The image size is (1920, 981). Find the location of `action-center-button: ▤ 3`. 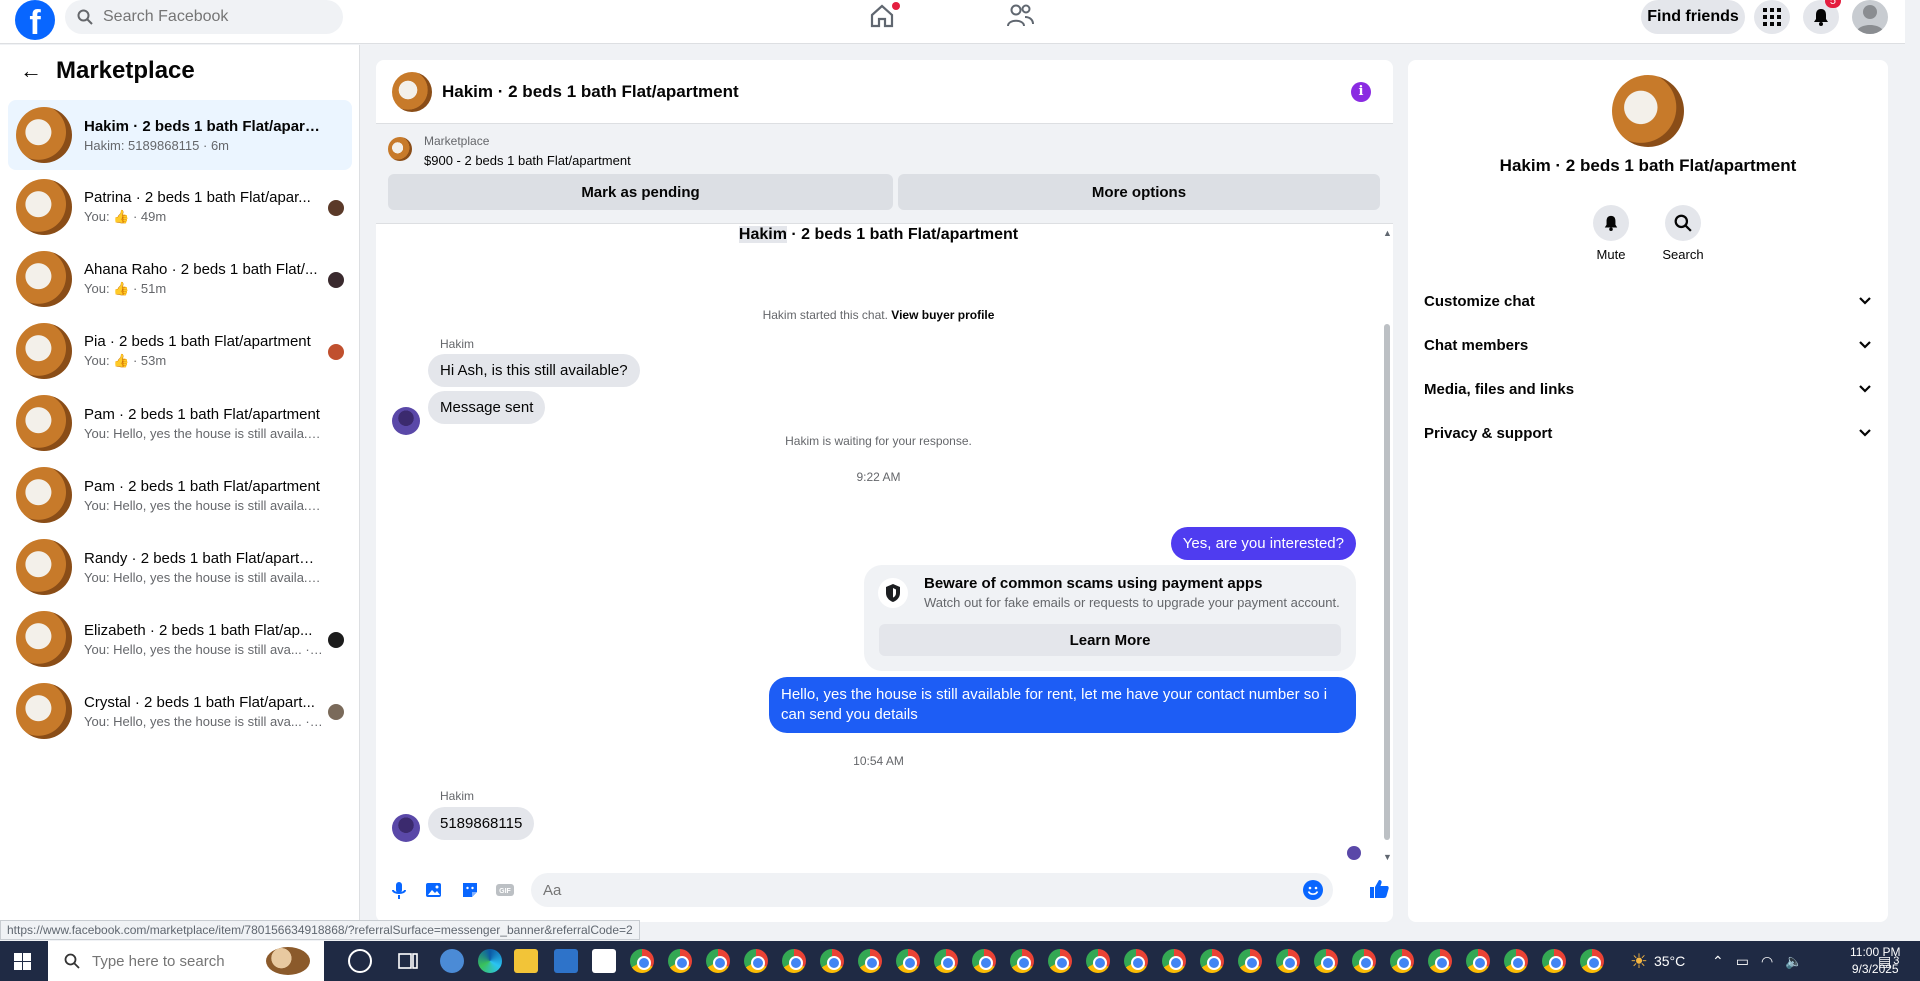

action-center-button: ▤ 3 is located at coordinates (1888, 961).